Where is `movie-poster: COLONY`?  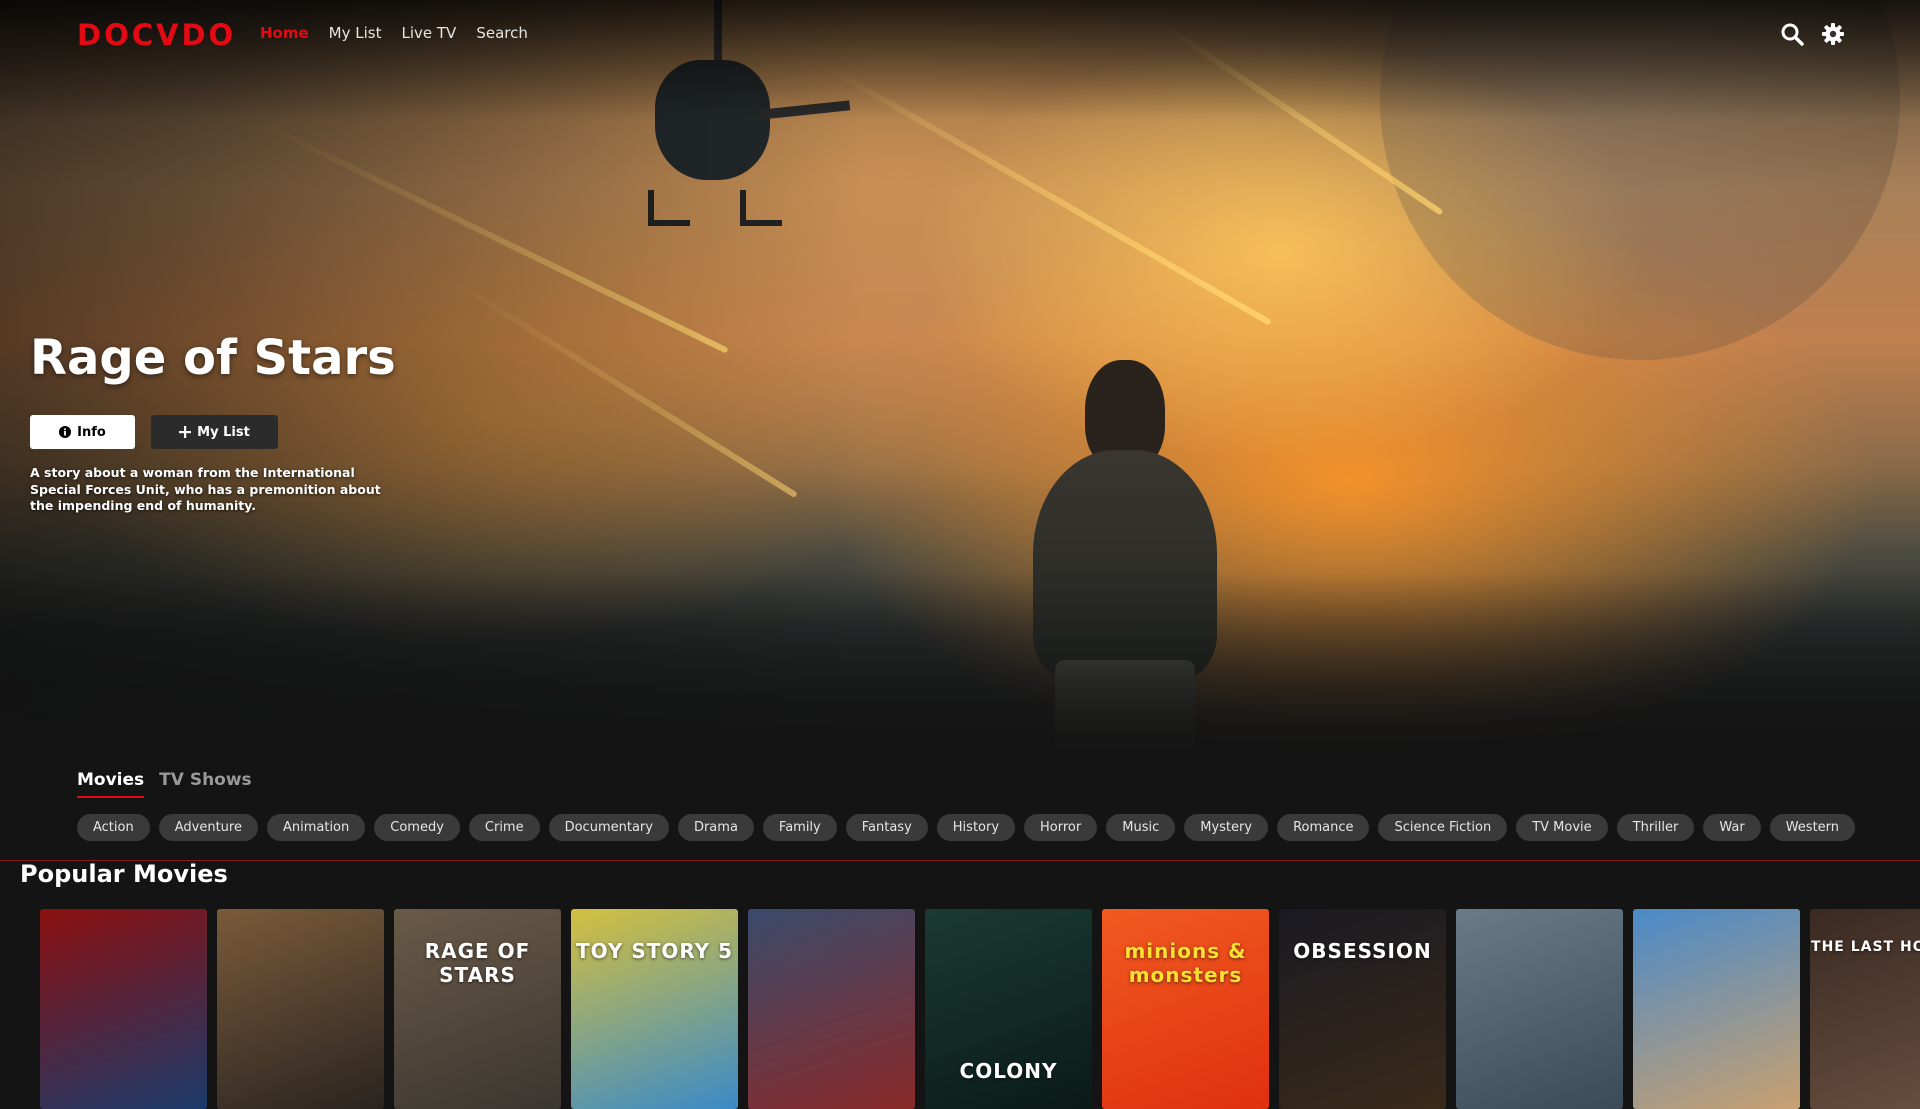 movie-poster: COLONY is located at coordinates (1008, 1009).